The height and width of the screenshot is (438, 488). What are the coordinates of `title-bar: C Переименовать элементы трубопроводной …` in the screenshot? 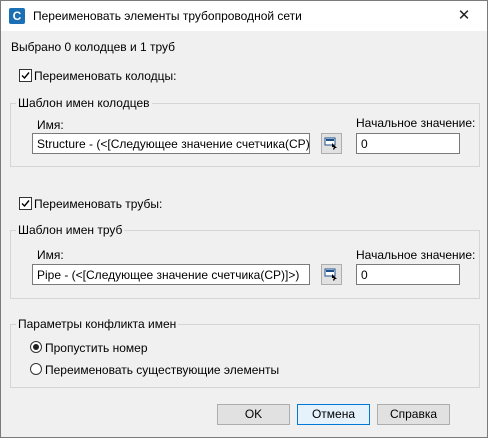 It's located at (244, 16).